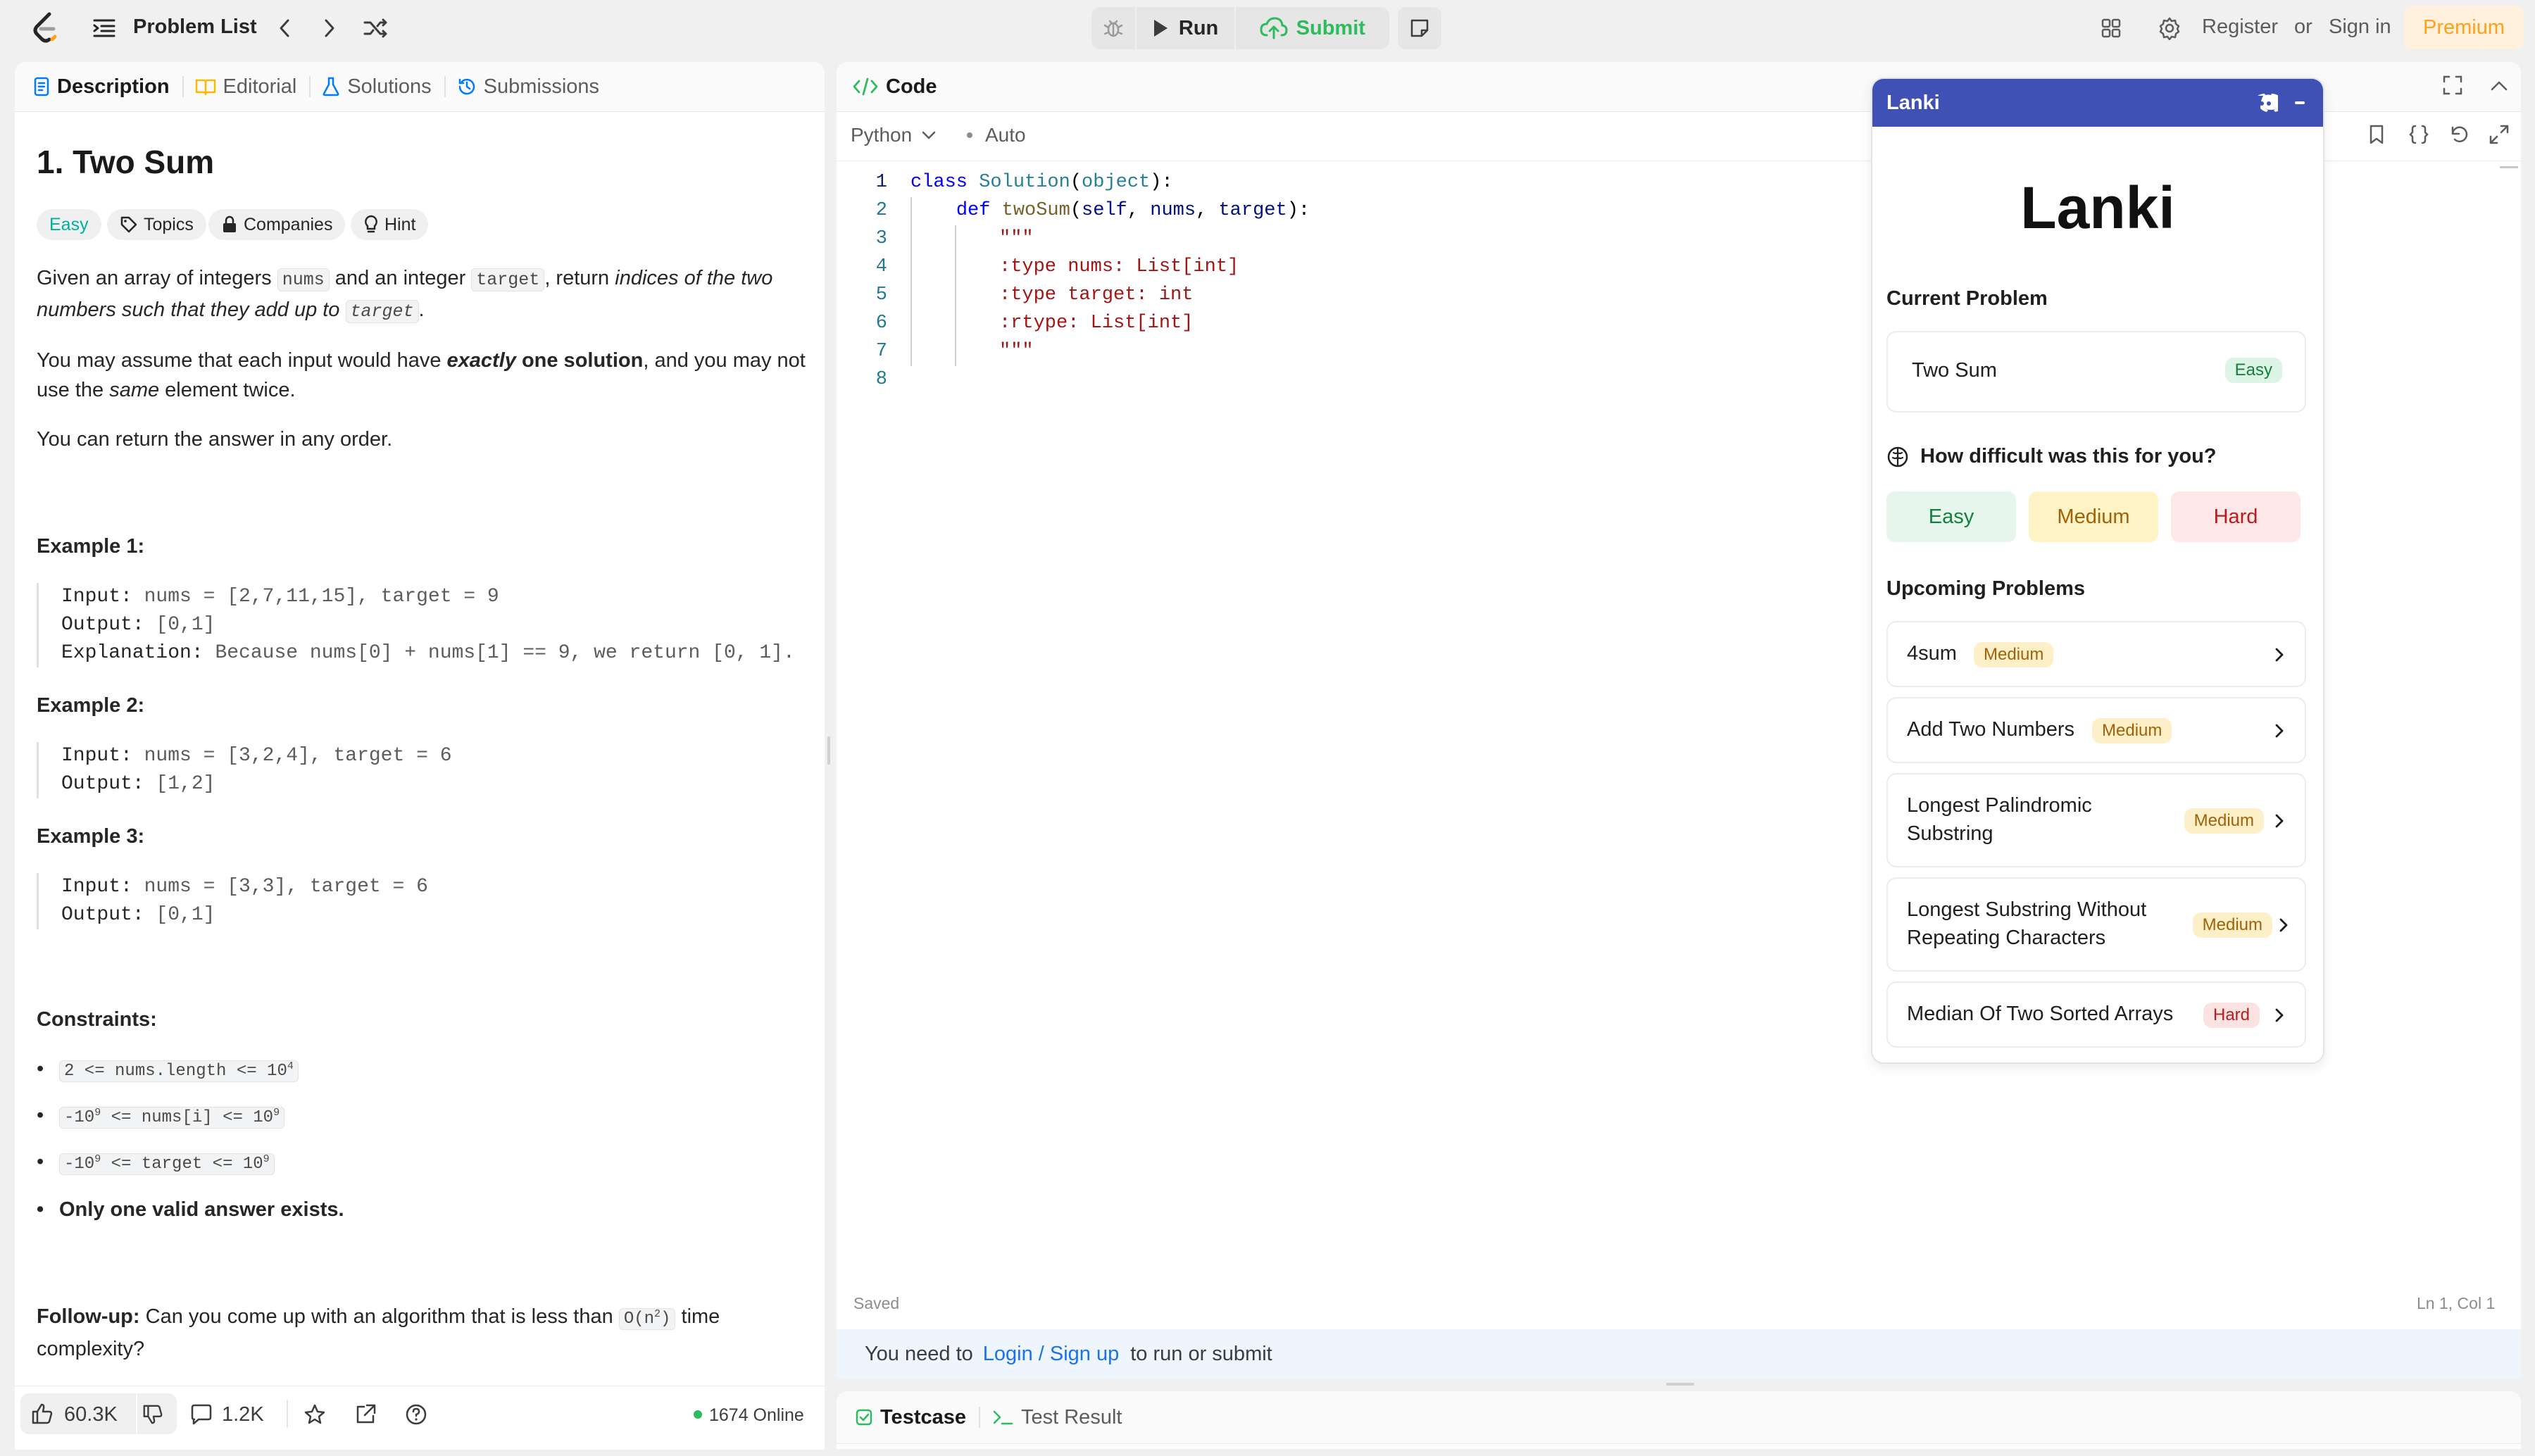 This screenshot has width=2535, height=1456. Describe the element at coordinates (956, 295) in the screenshot. I see `indent-guide` at that location.